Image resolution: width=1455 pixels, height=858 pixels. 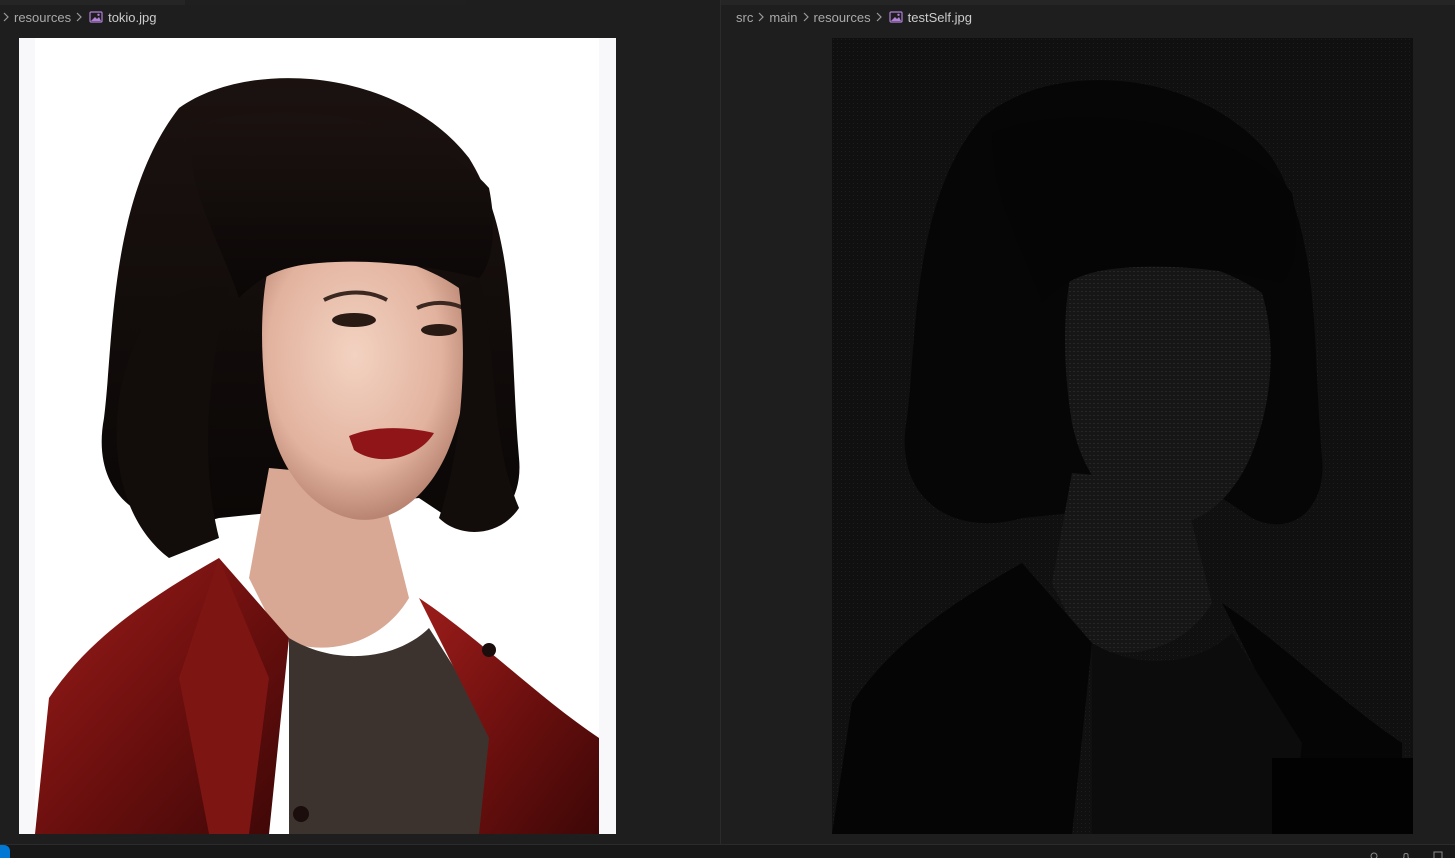 I want to click on layout-icon, so click(x=1438, y=853).